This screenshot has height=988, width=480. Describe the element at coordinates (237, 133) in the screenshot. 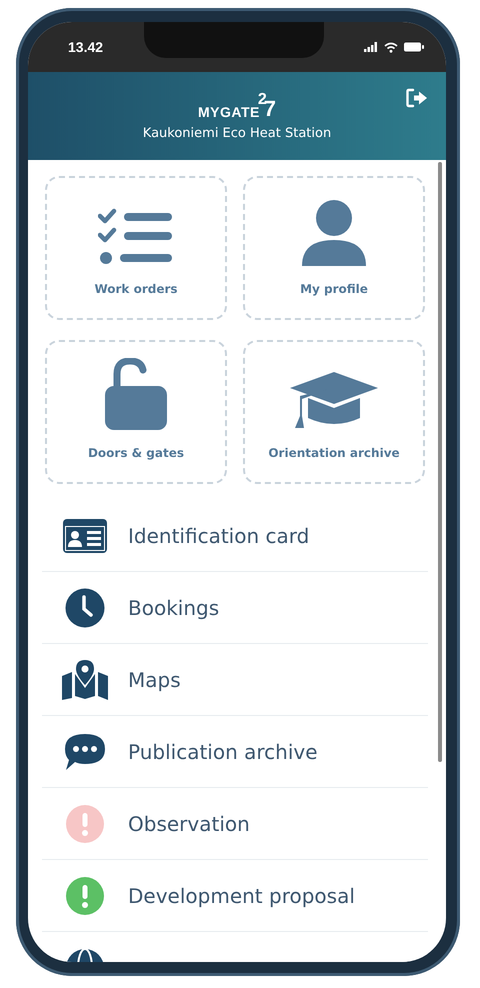

I see `site-name: Kaukoniemi Eco Heat Station` at that location.